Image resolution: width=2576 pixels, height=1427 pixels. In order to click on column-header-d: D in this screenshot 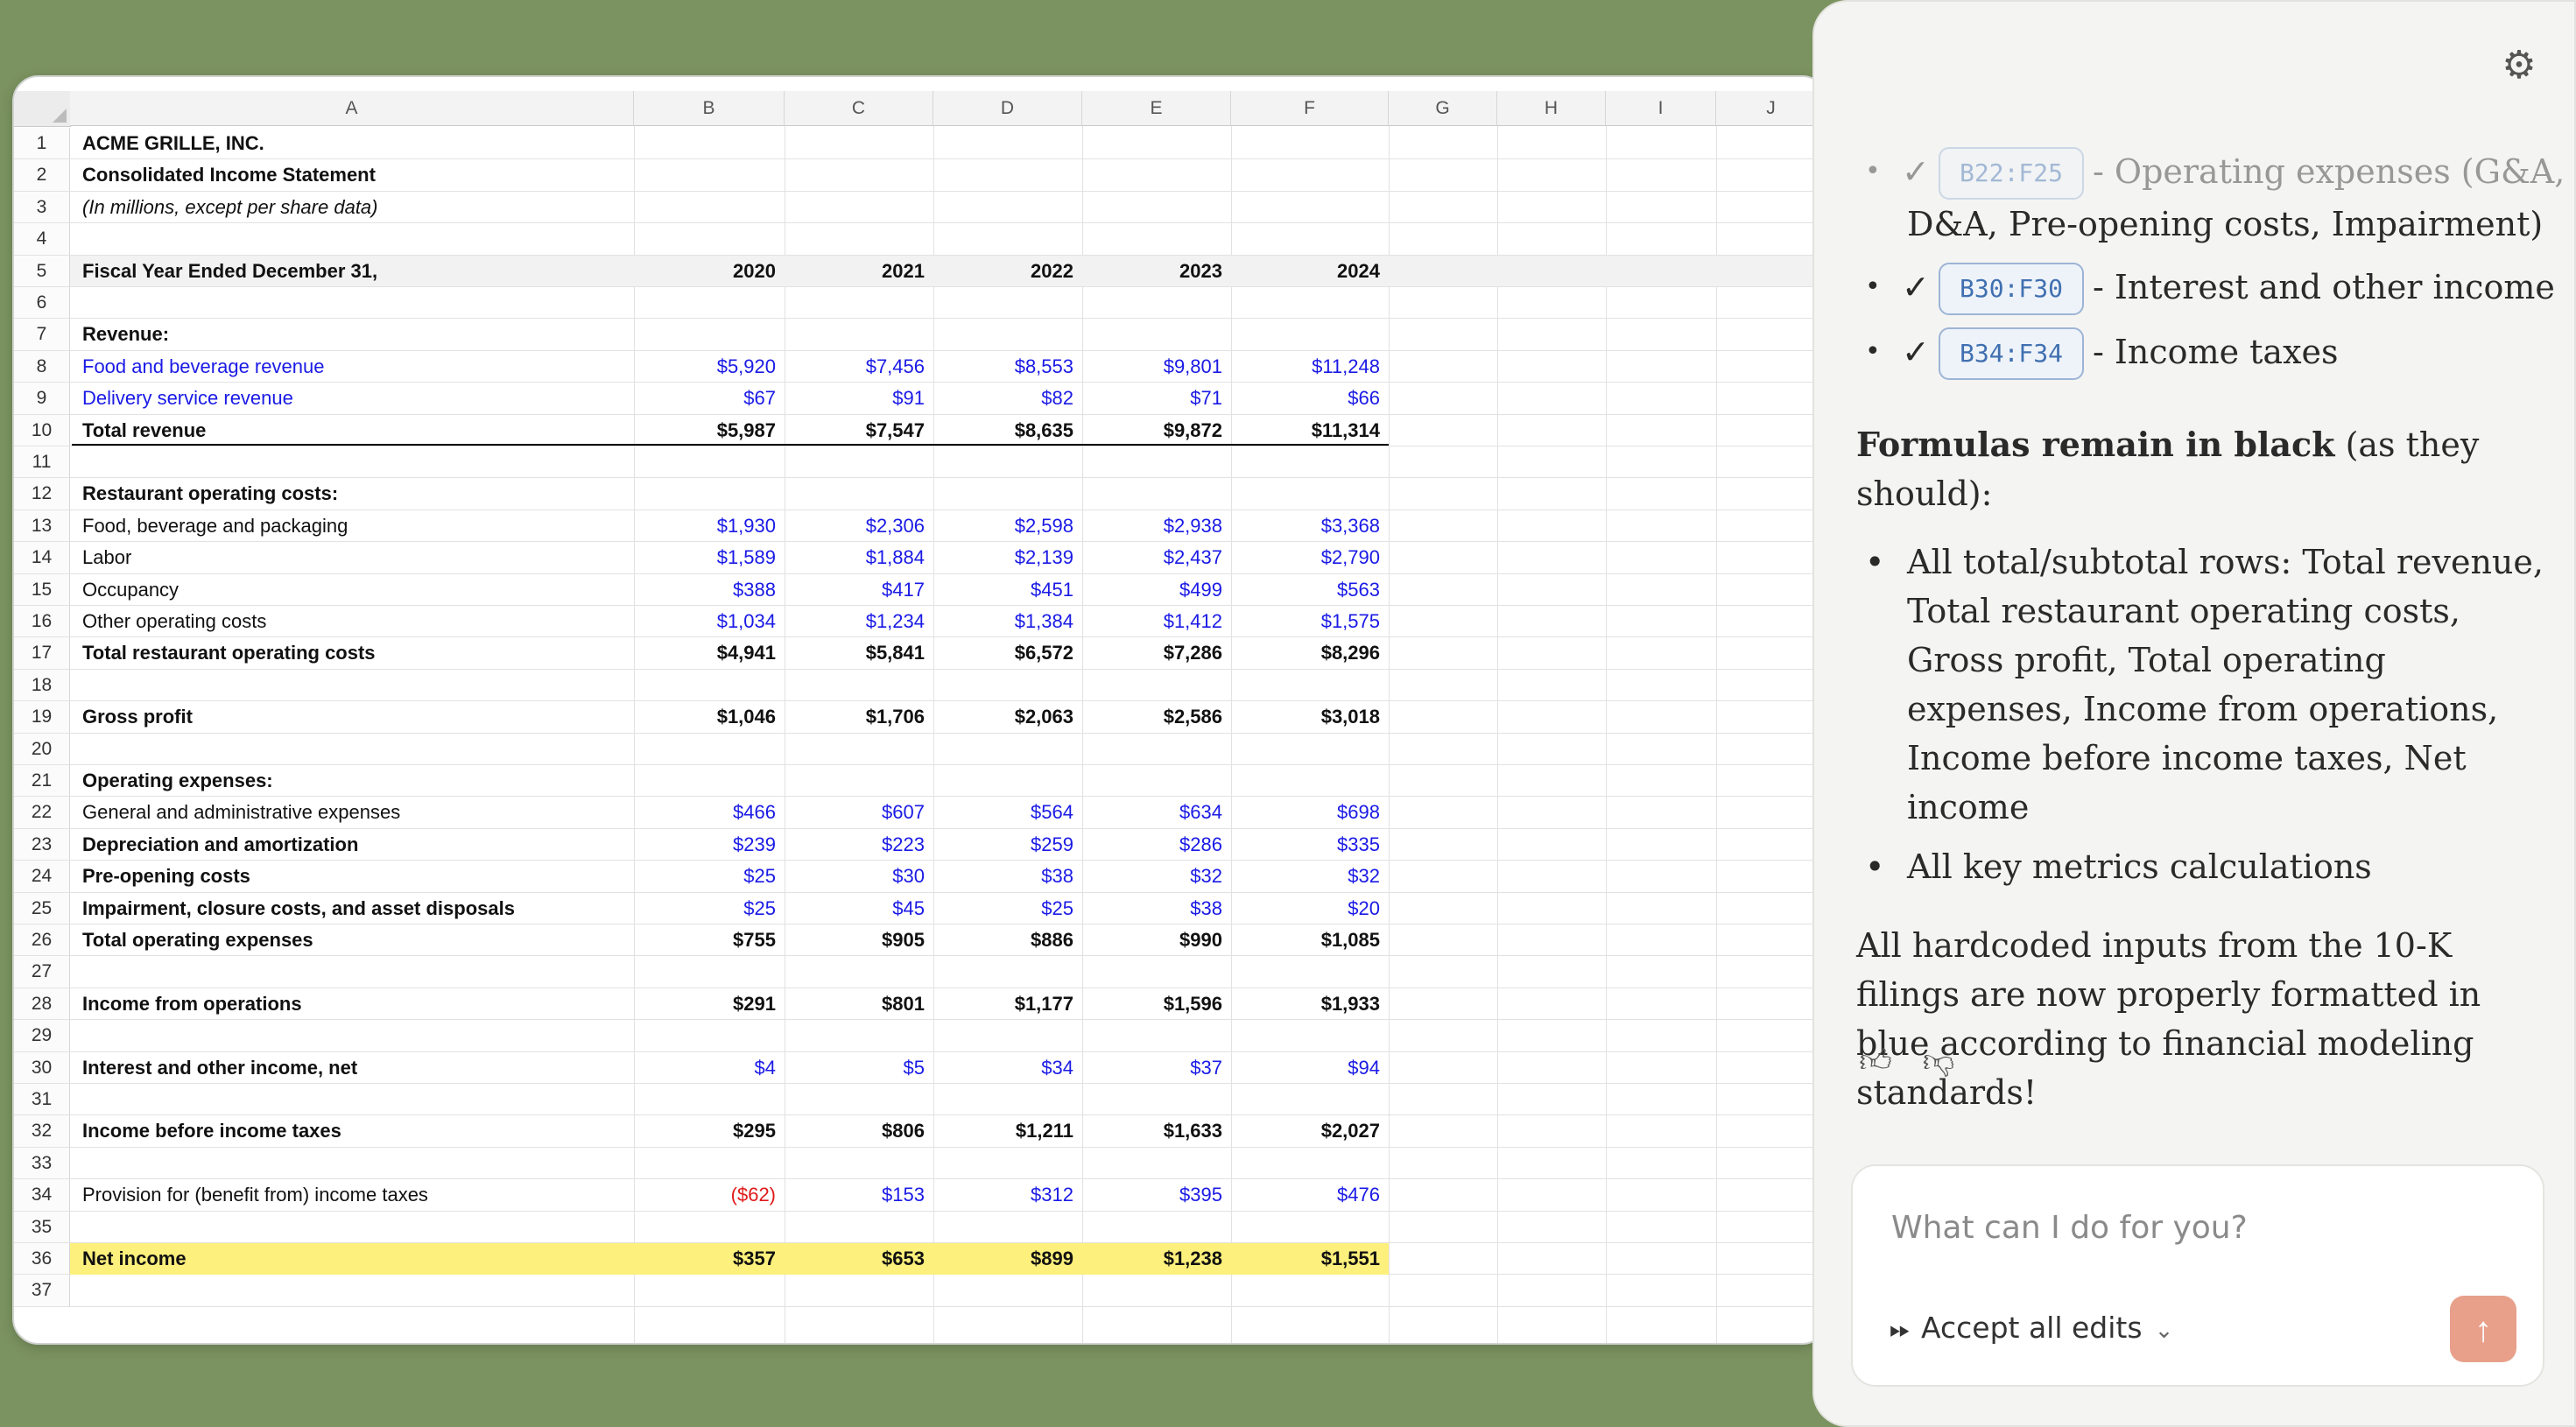, I will do `click(1007, 108)`.